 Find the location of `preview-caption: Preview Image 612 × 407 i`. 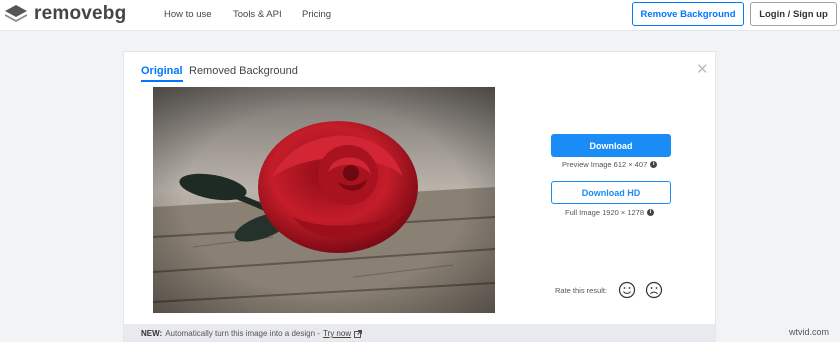

preview-caption: Preview Image 612 × 407 i is located at coordinates (610, 164).